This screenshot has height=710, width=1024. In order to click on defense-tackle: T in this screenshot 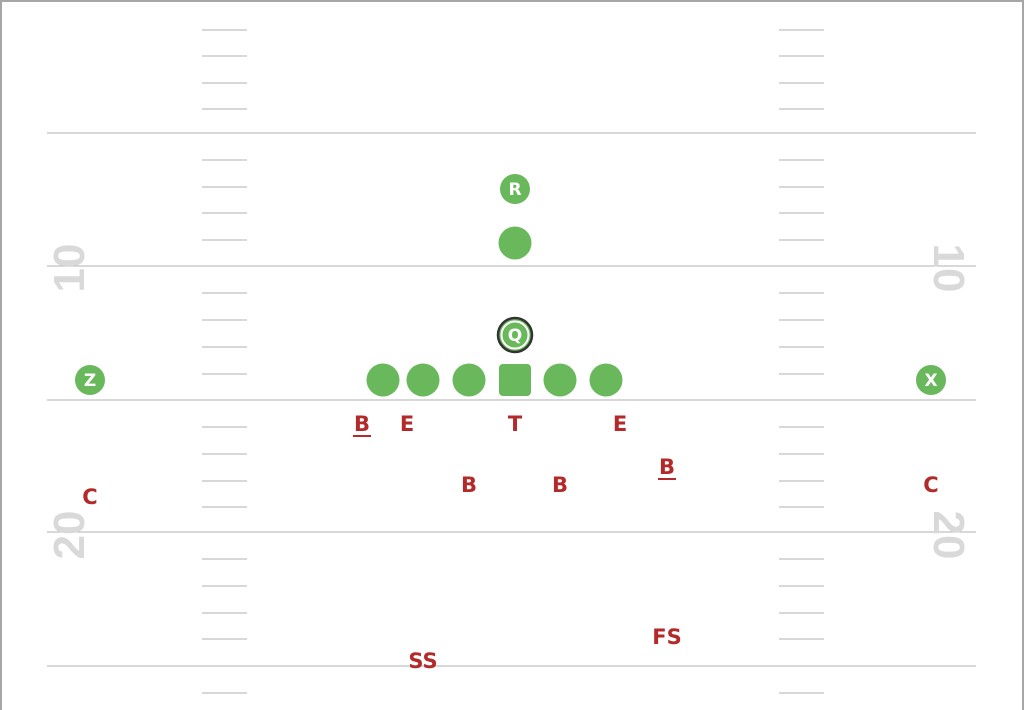, I will do `click(515, 424)`.